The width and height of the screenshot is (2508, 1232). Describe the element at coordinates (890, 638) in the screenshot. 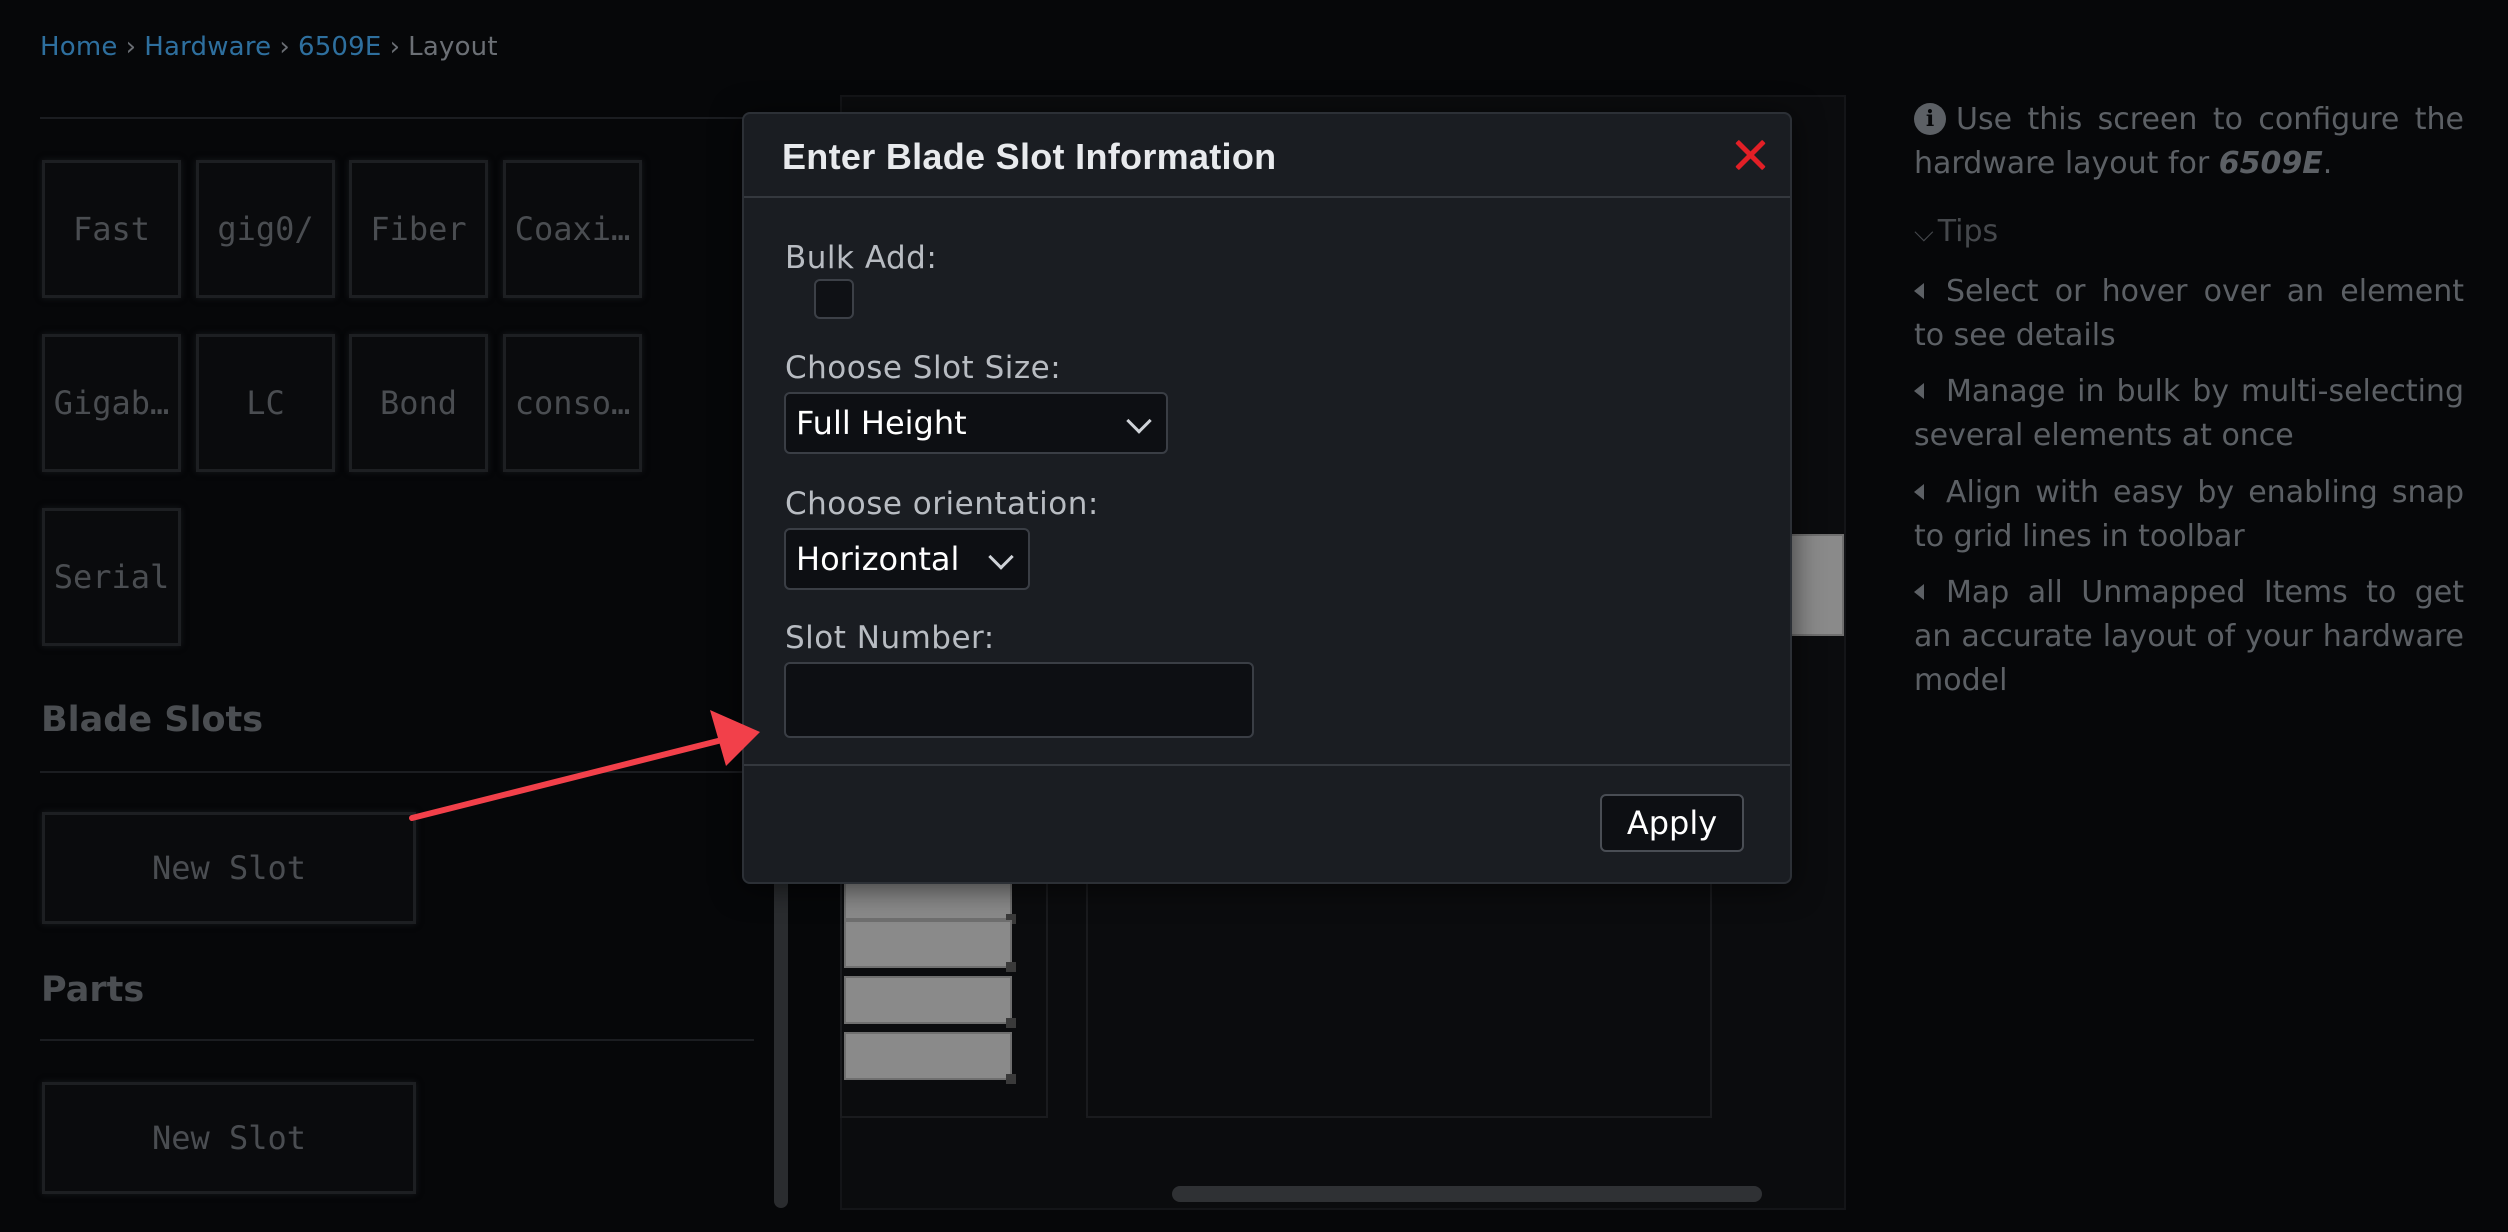

I see `slot-number-label: Slot Number:` at that location.